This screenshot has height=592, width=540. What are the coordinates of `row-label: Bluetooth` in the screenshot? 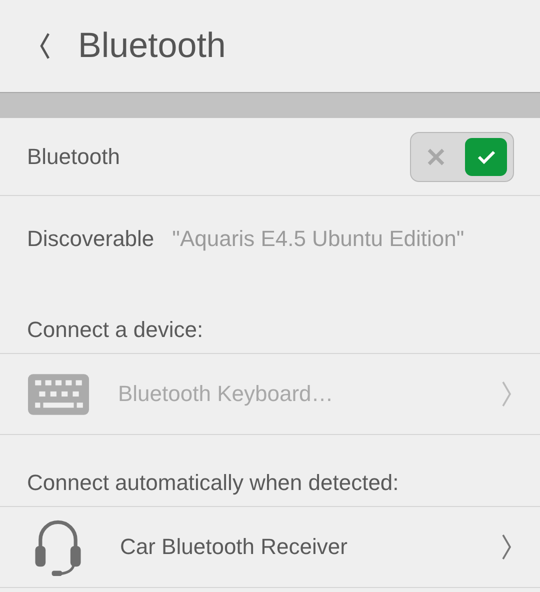 It's located at (73, 157).